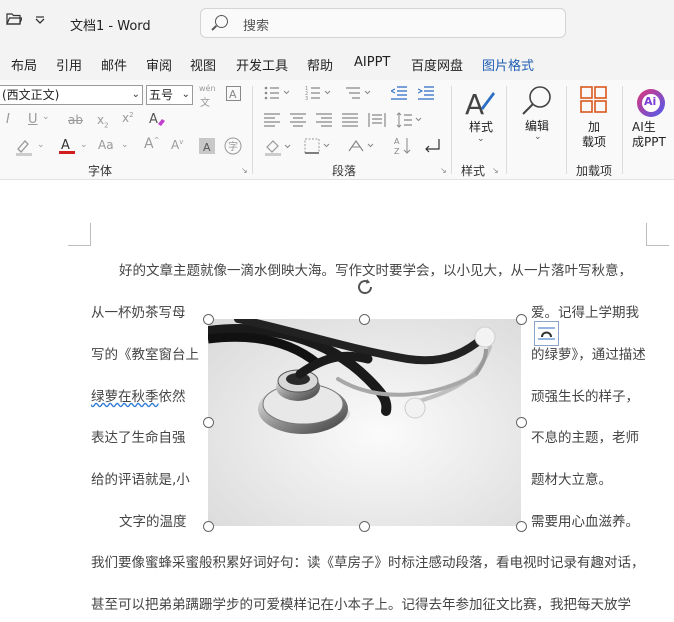 This screenshot has height=622, width=674. I want to click on ai-logo-text: Ai, so click(650, 101).